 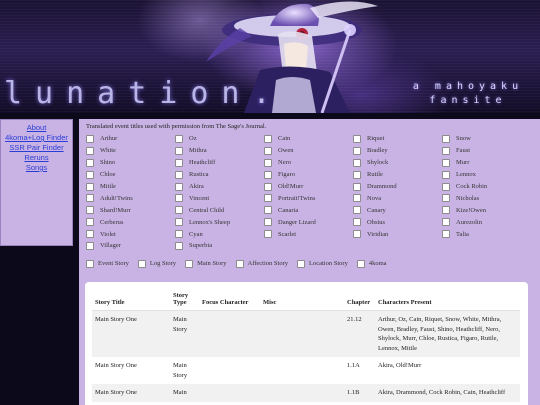 What do you see at coordinates (219, 187) in the screenshot?
I see `character-filter-akira: Akira` at bounding box center [219, 187].